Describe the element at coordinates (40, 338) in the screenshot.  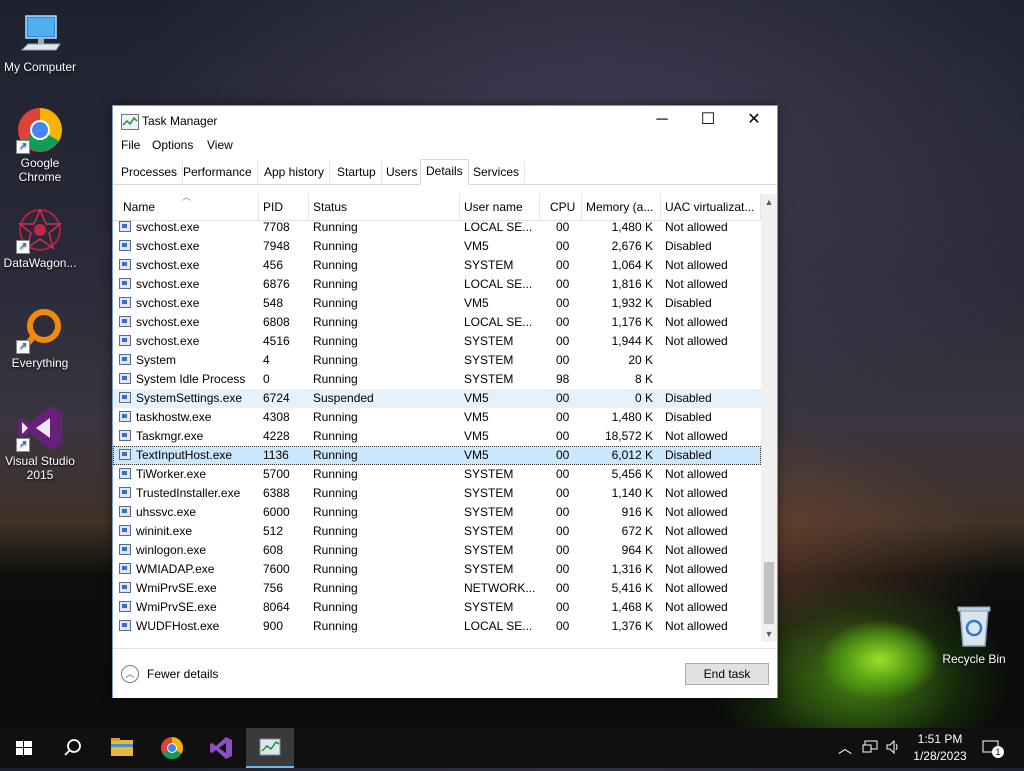
I see `desktop-icon-everything: ↗ Everything` at that location.